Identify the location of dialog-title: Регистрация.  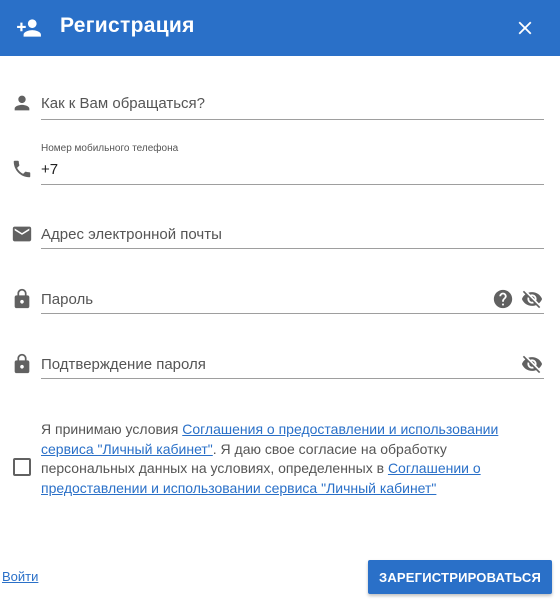
(127, 25).